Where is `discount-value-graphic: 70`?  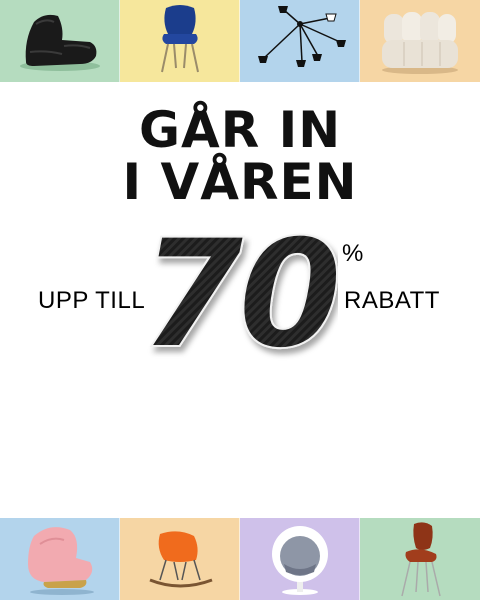
discount-value-graphic: 70 is located at coordinates (242, 295).